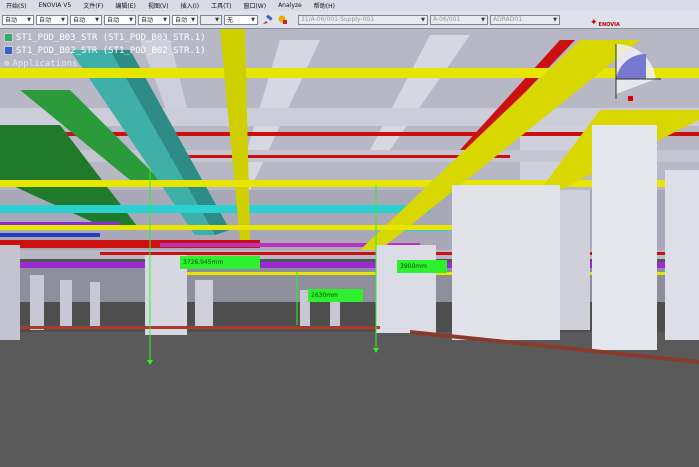  What do you see at coordinates (86, 19) in the screenshot?
I see `line-weight-select: 自动 ▼` at bounding box center [86, 19].